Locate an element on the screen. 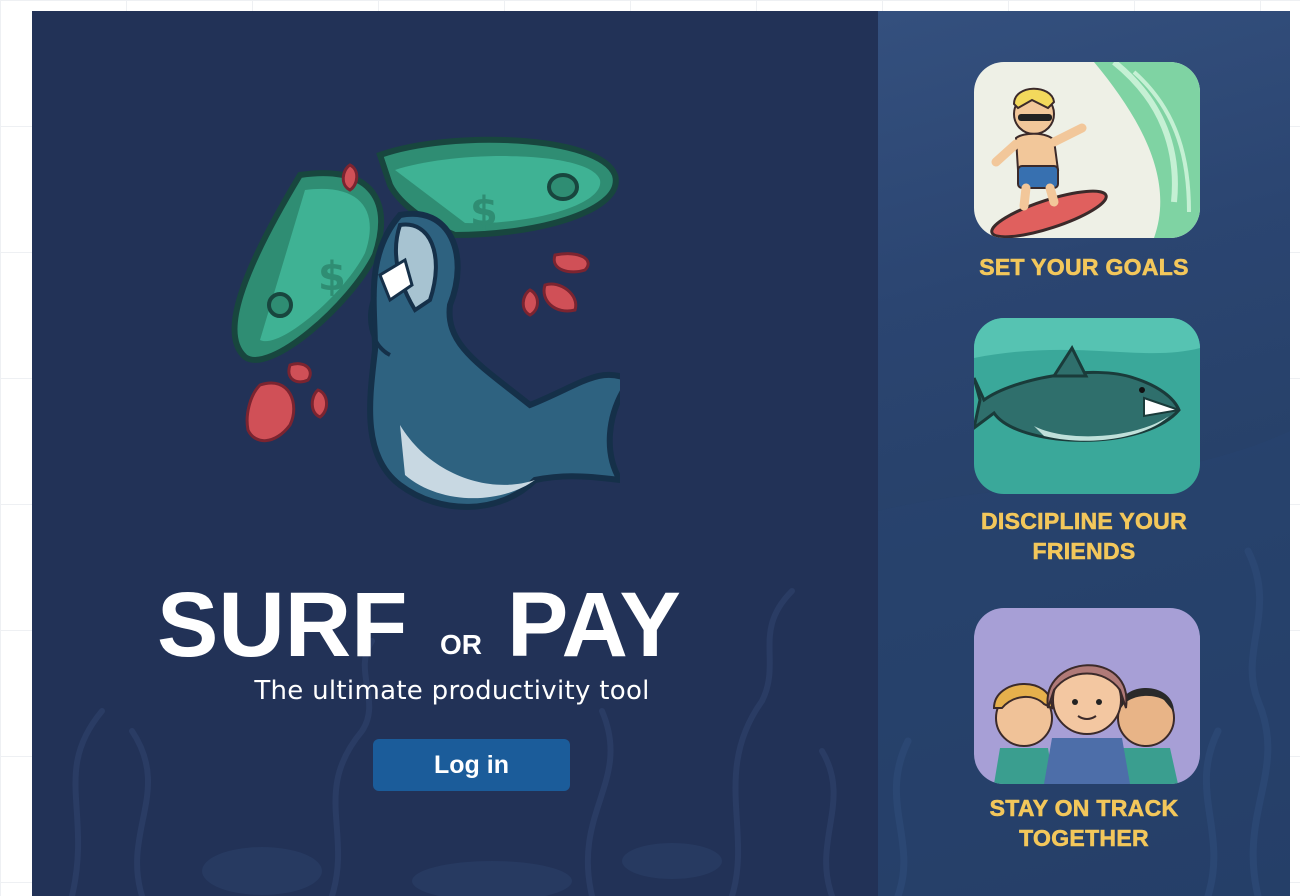 The image size is (1300, 896). feature-label-discipline: Discipline your friends is located at coordinates (1084, 536).